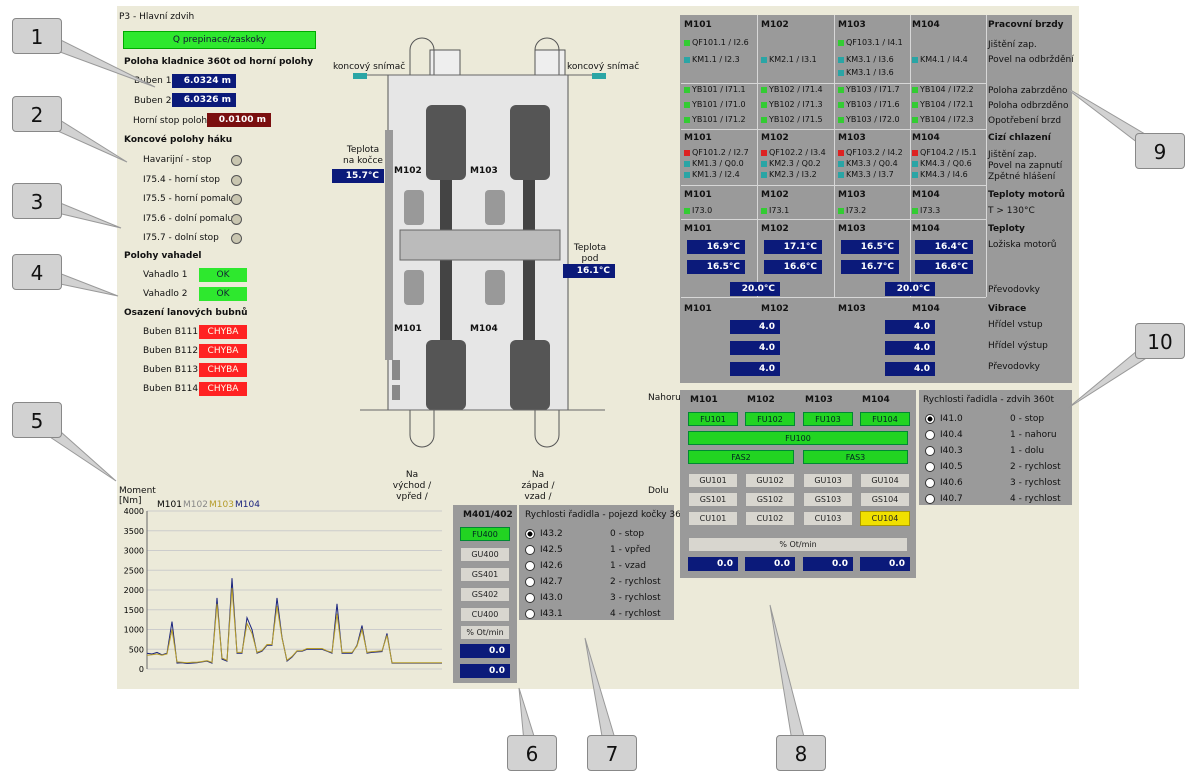  I want to click on callout-1: 1, so click(37, 36).